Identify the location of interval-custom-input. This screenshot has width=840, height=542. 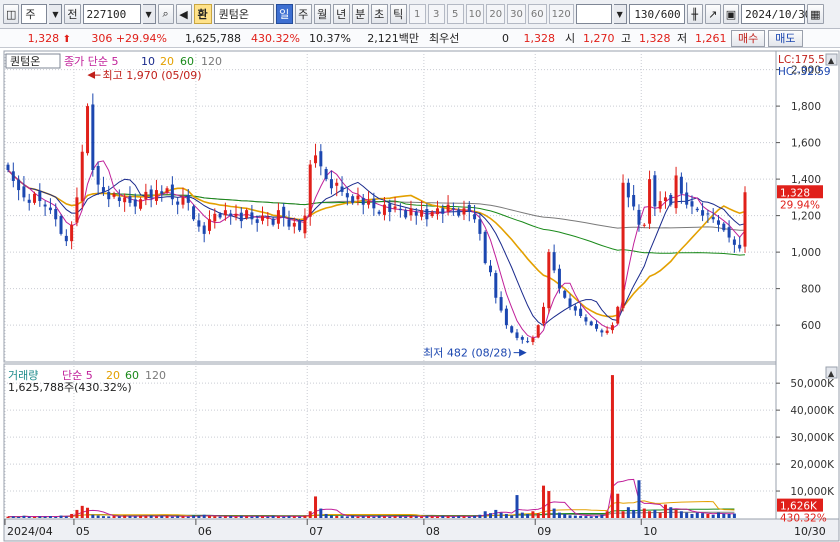
(593, 14).